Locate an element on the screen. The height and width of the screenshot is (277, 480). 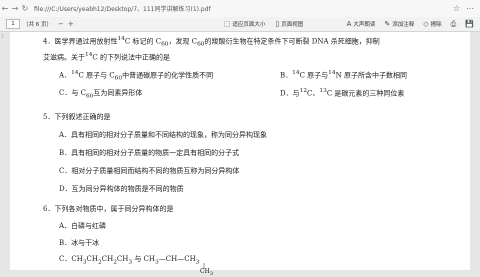
q4-option-d: D．与12C、13C 是碳元素的三种同位素 is located at coordinates (342, 93).